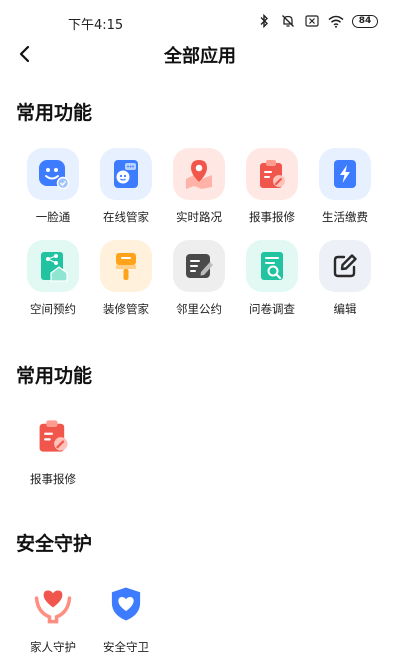  Describe the element at coordinates (345, 217) in the screenshot. I see `app-label: 生活缴费` at that location.